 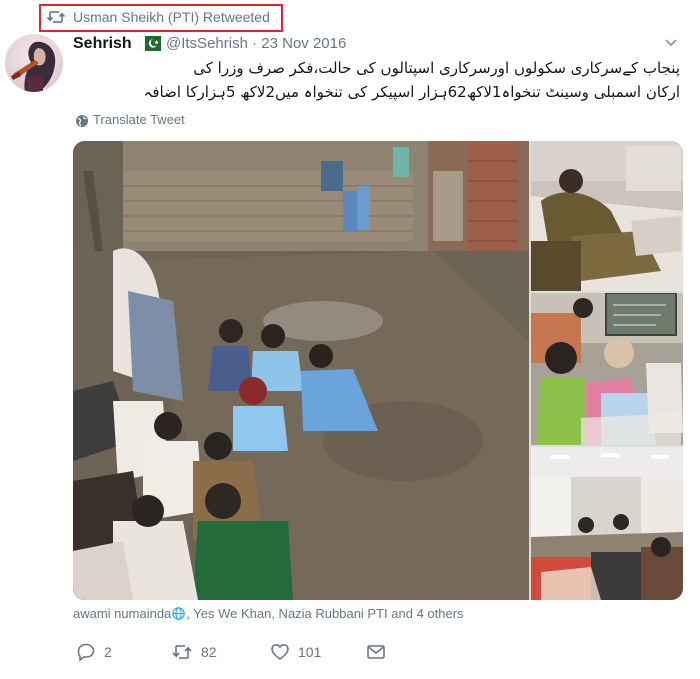 I want to click on reply-button: 2, so click(x=94, y=652).